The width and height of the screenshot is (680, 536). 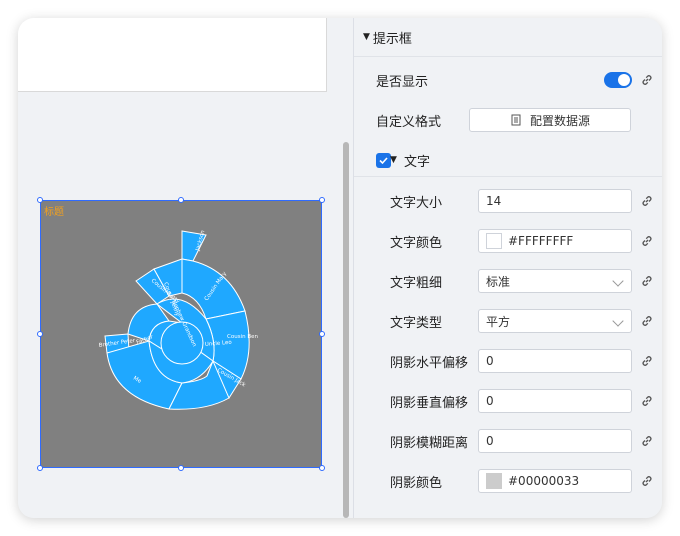 I want to click on font-weight-label: 文字粗细, so click(x=416, y=283).